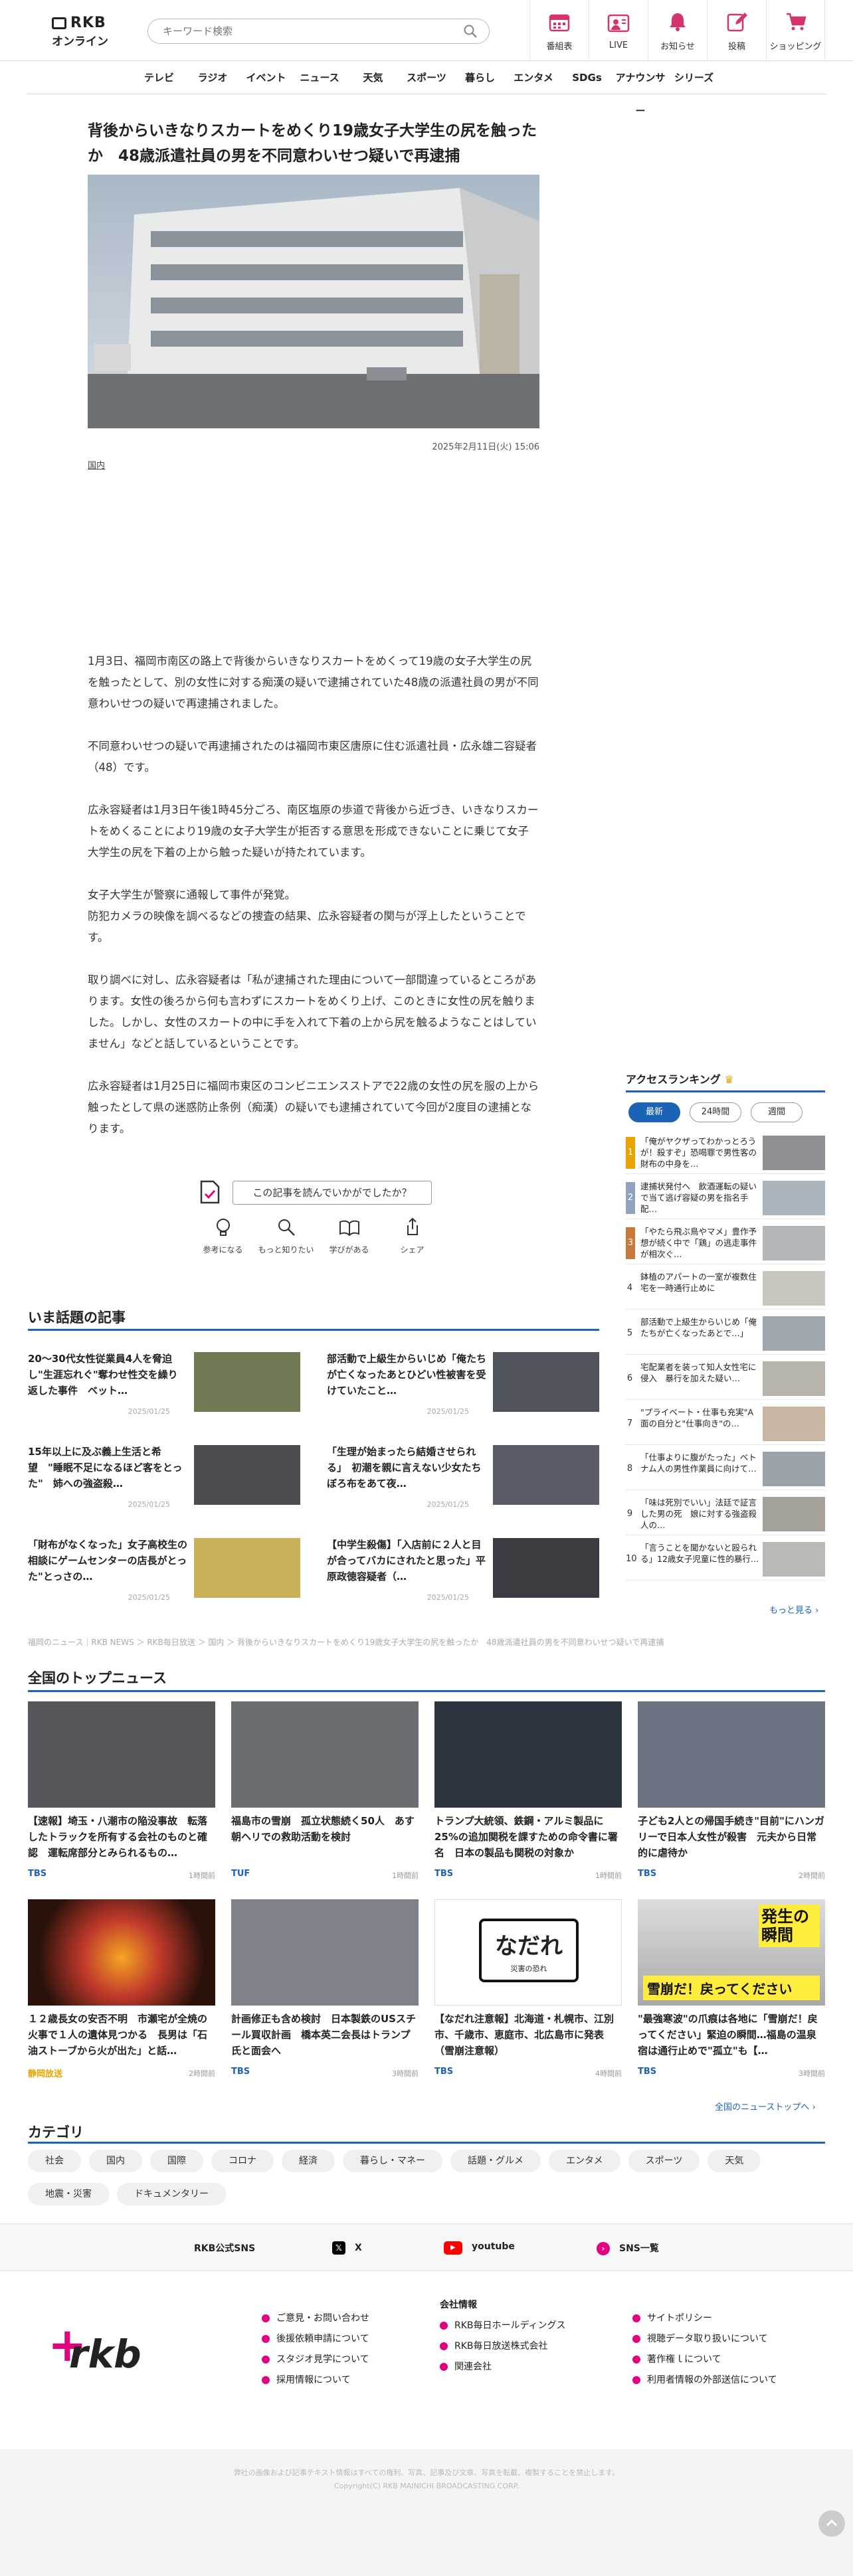 The width and height of the screenshot is (853, 2576). What do you see at coordinates (480, 77) in the screenshot?
I see `gnav-life: 暮らし` at bounding box center [480, 77].